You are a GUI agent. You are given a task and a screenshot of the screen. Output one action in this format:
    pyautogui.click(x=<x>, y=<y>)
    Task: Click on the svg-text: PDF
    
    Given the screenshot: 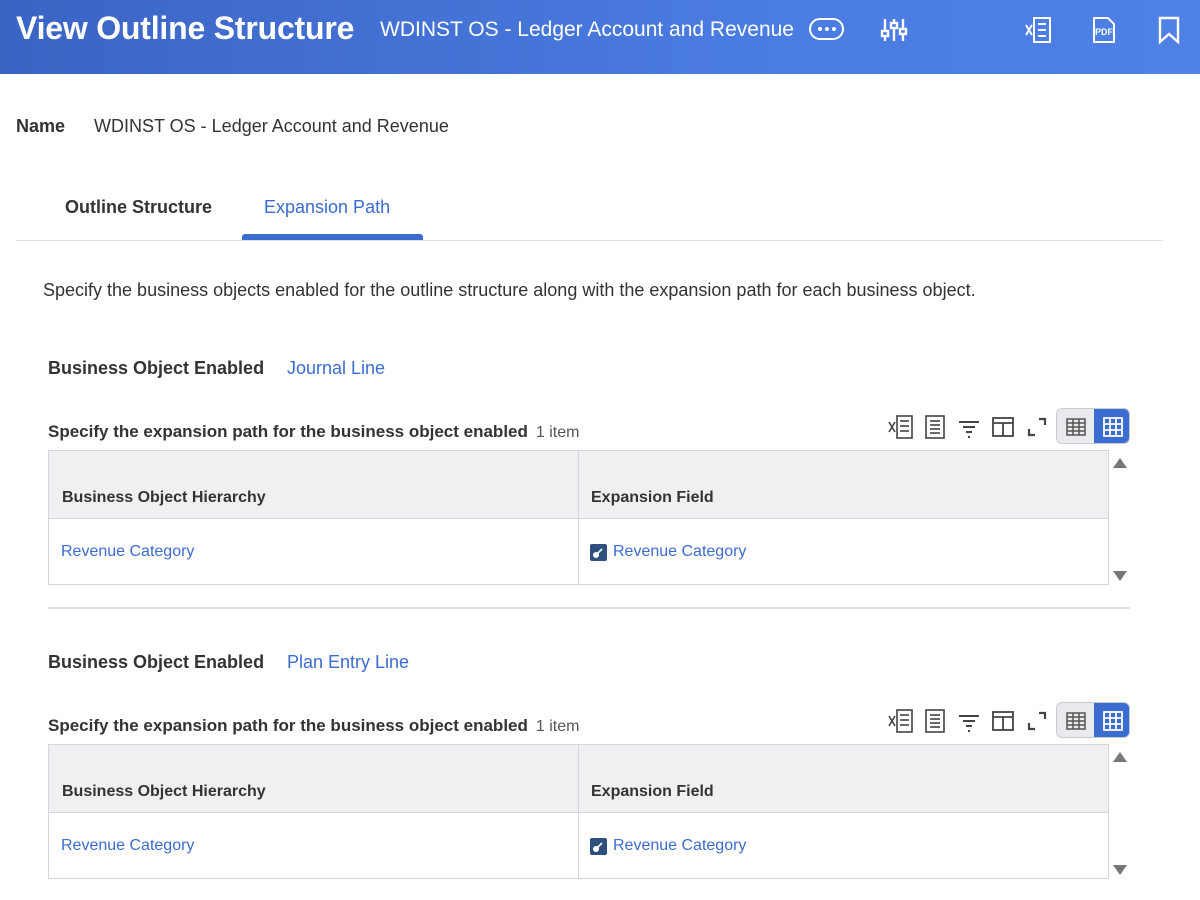 What is the action you would take?
    pyautogui.click(x=1104, y=32)
    